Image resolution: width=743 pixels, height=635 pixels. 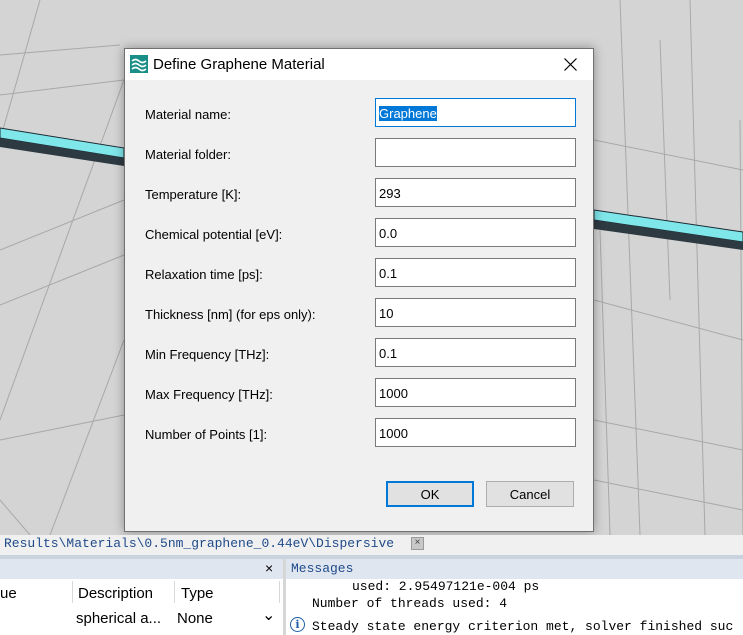 I want to click on max-frequency-label: Max Frequency [THz]:, so click(x=209, y=394).